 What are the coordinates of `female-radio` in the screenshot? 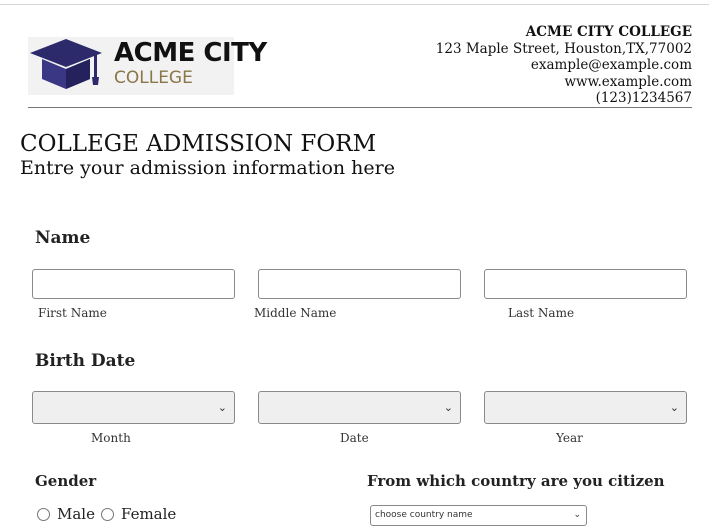 It's located at (107, 514).